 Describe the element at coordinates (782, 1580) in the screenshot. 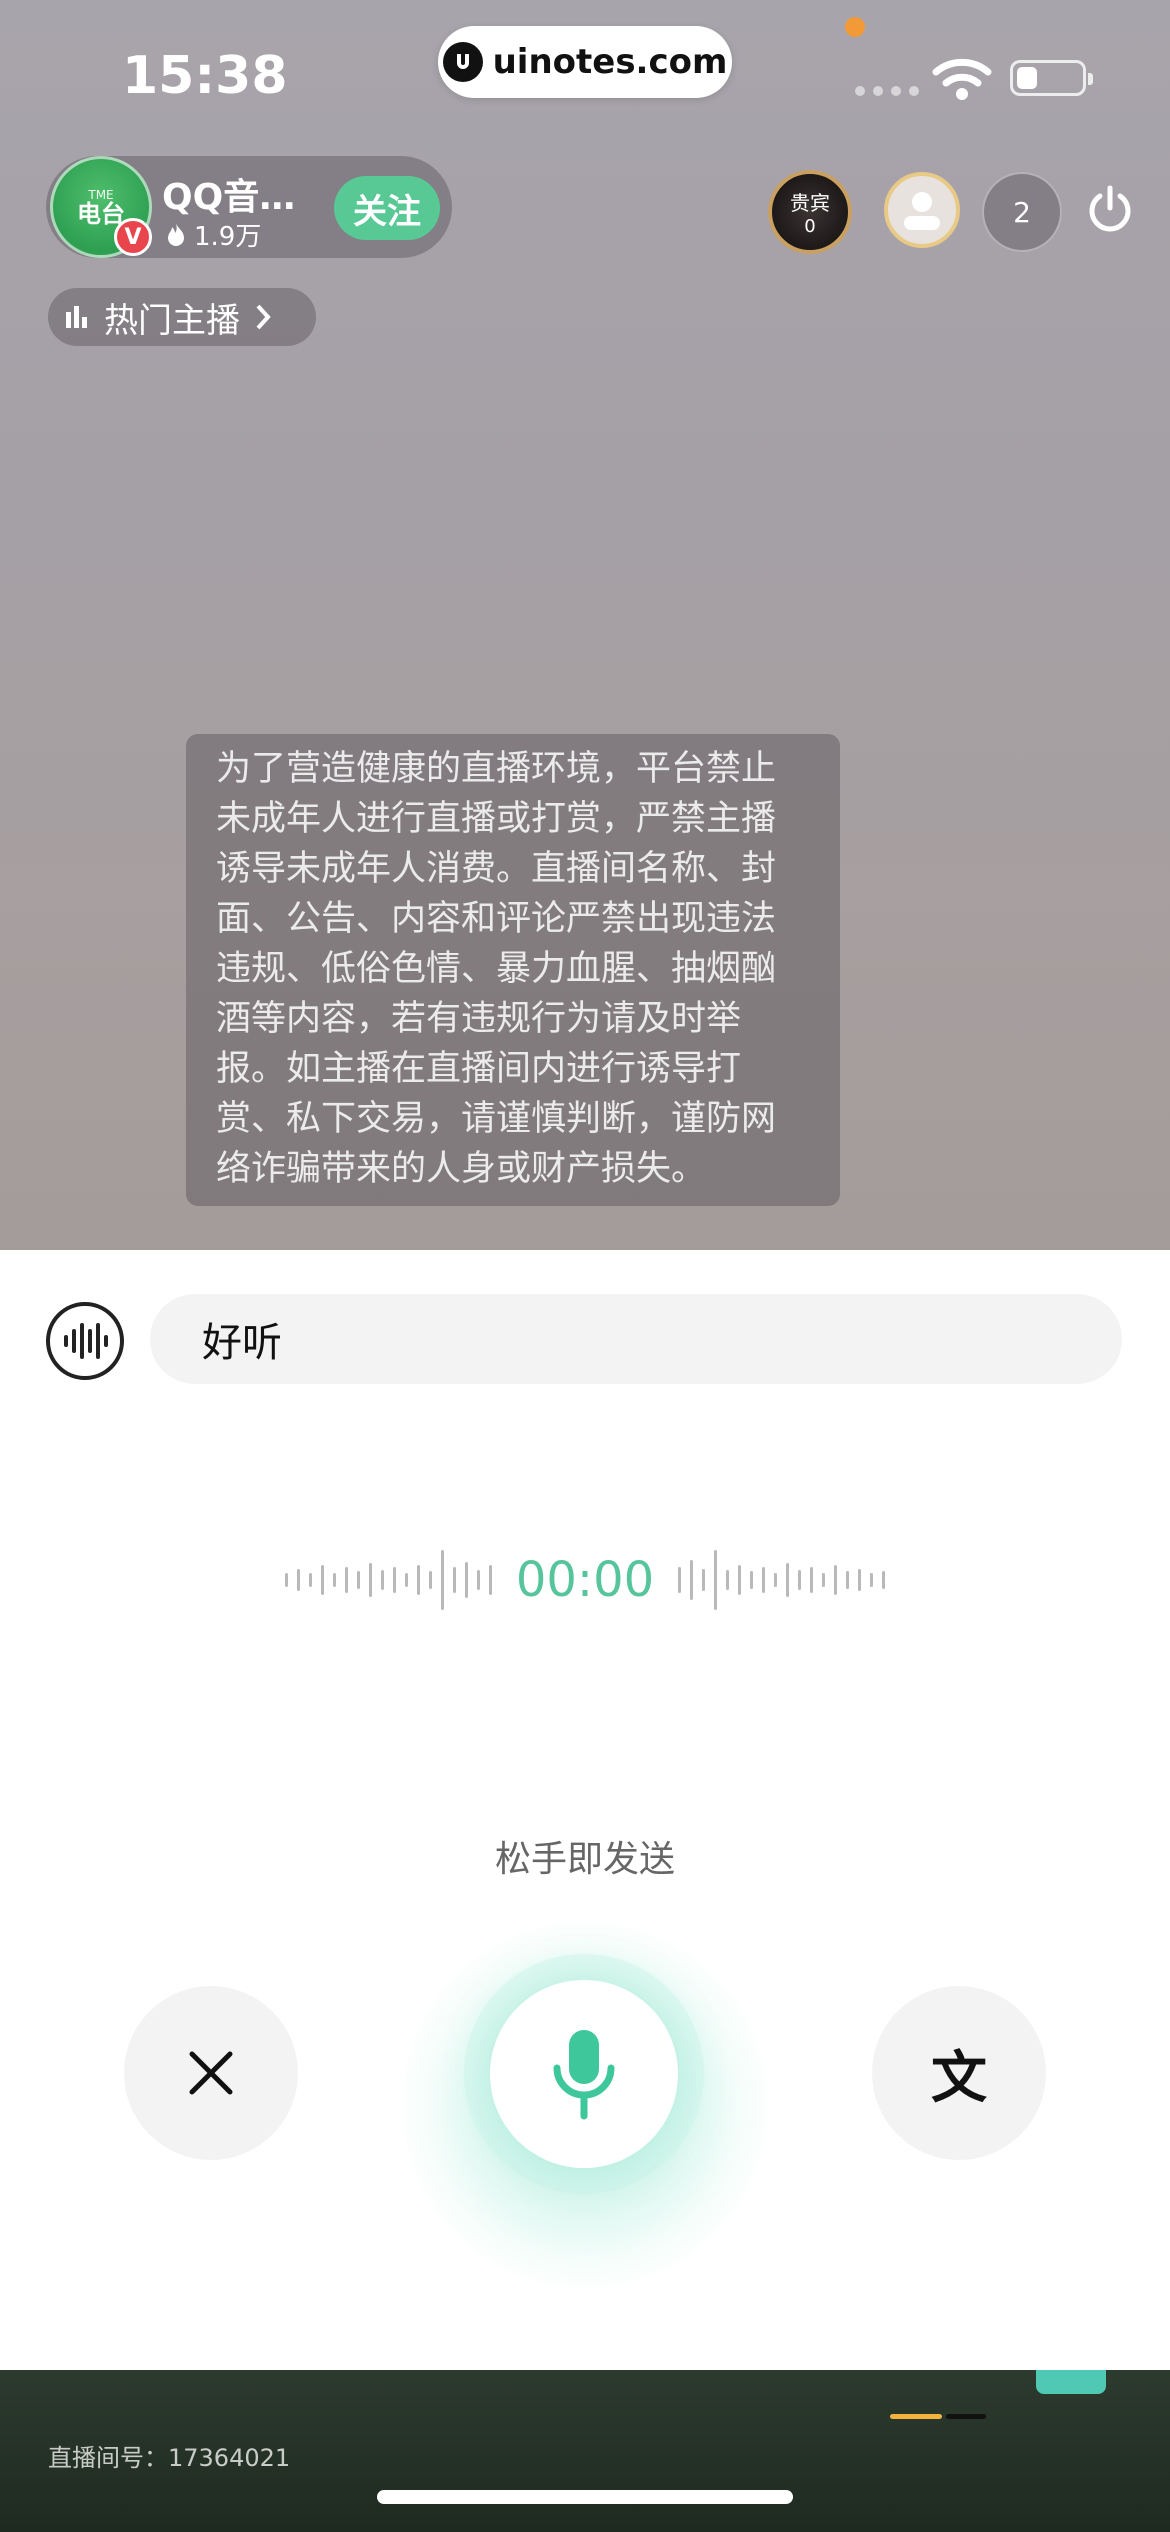

I see `waveform-right` at that location.